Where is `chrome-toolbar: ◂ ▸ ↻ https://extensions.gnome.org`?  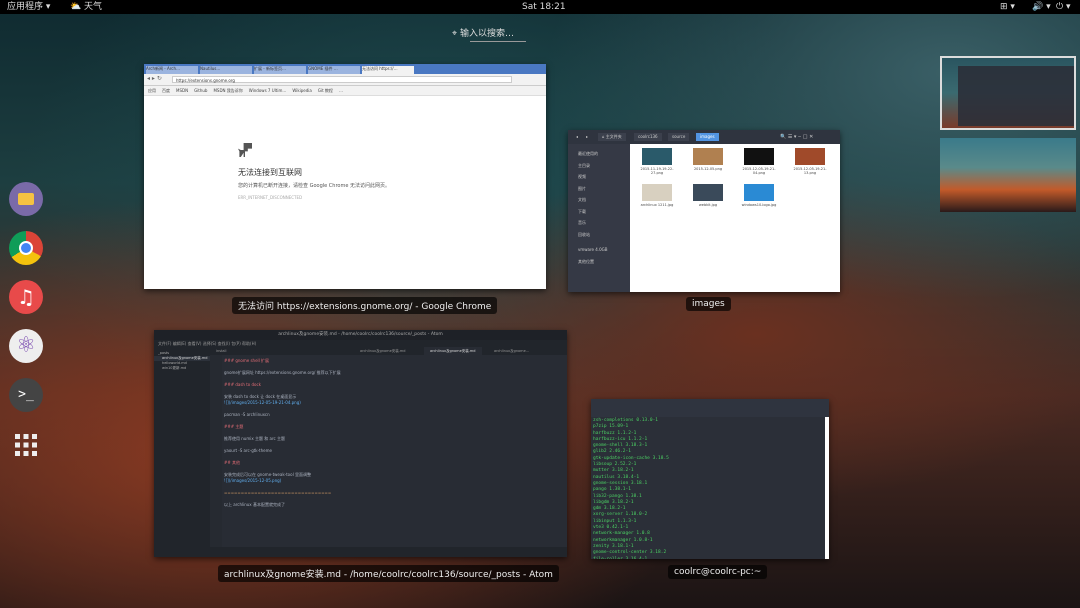
chrome-toolbar: ◂ ▸ ↻ https://extensions.gnome.org is located at coordinates (345, 80).